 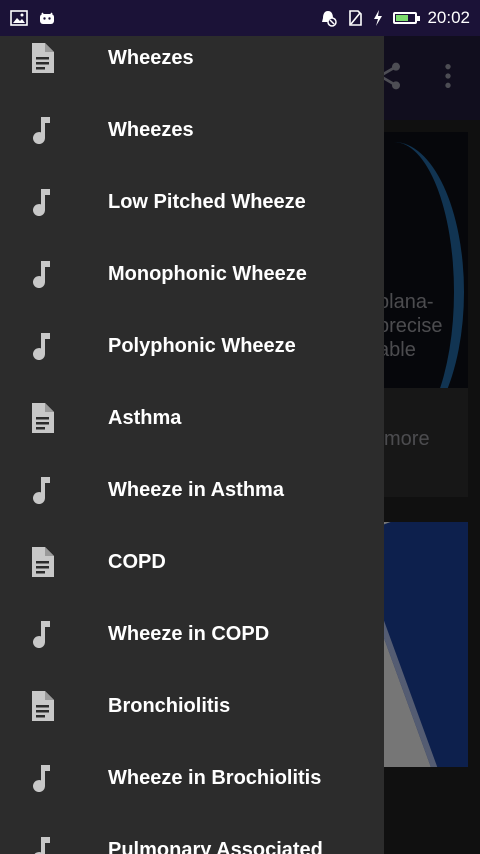 What do you see at coordinates (328, 18) in the screenshot?
I see `alarm-icon` at bounding box center [328, 18].